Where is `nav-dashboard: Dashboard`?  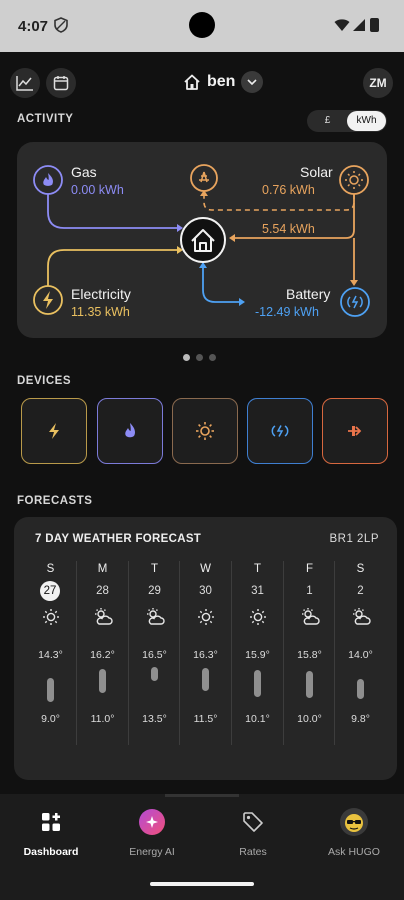
nav-dashboard: Dashboard is located at coordinates (51, 838).